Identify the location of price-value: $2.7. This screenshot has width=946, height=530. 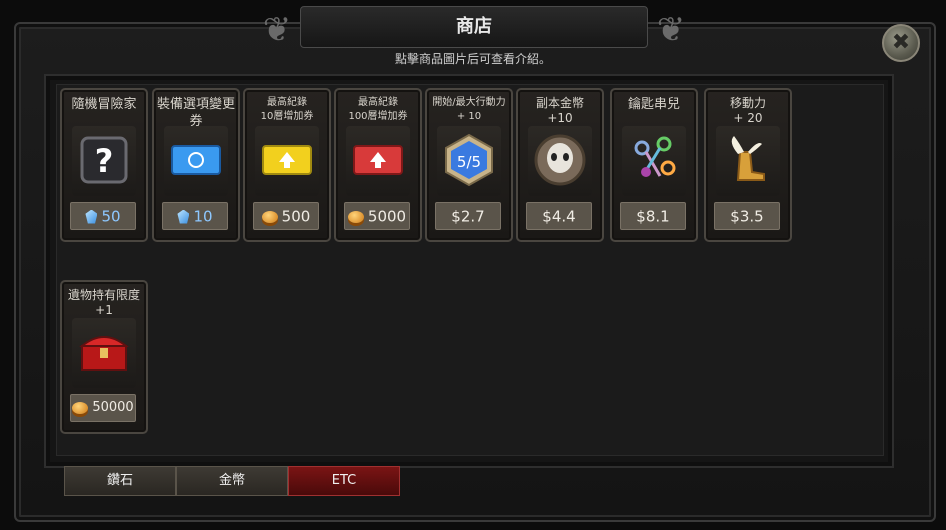
(468, 216).